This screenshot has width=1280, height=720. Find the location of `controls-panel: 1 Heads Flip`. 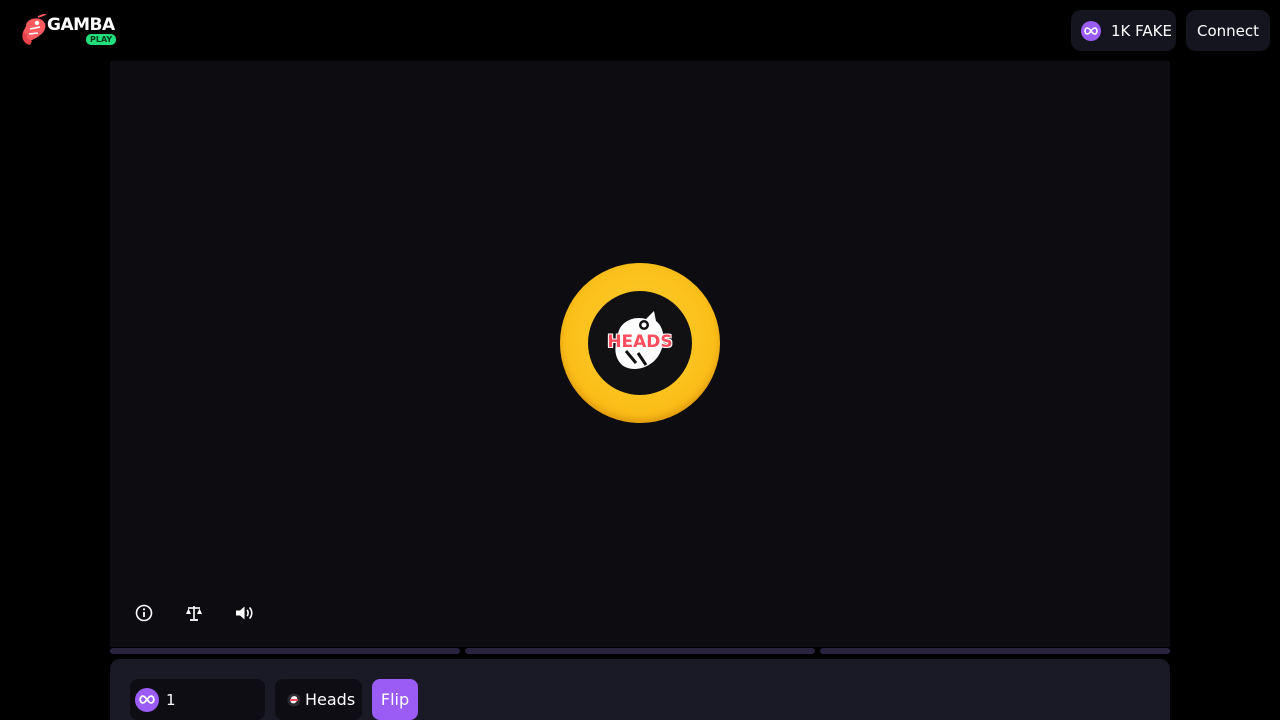

controls-panel: 1 Heads Flip is located at coordinates (640, 689).